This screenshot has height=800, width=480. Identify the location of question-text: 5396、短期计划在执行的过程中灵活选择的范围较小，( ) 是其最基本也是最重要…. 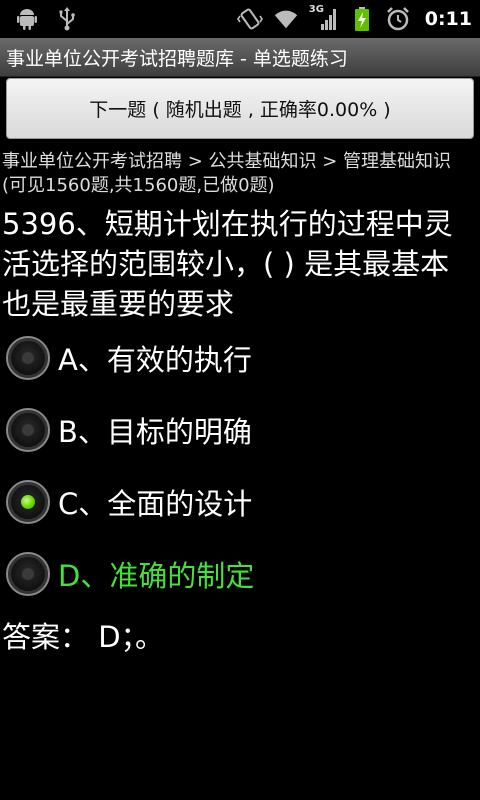
(227, 264).